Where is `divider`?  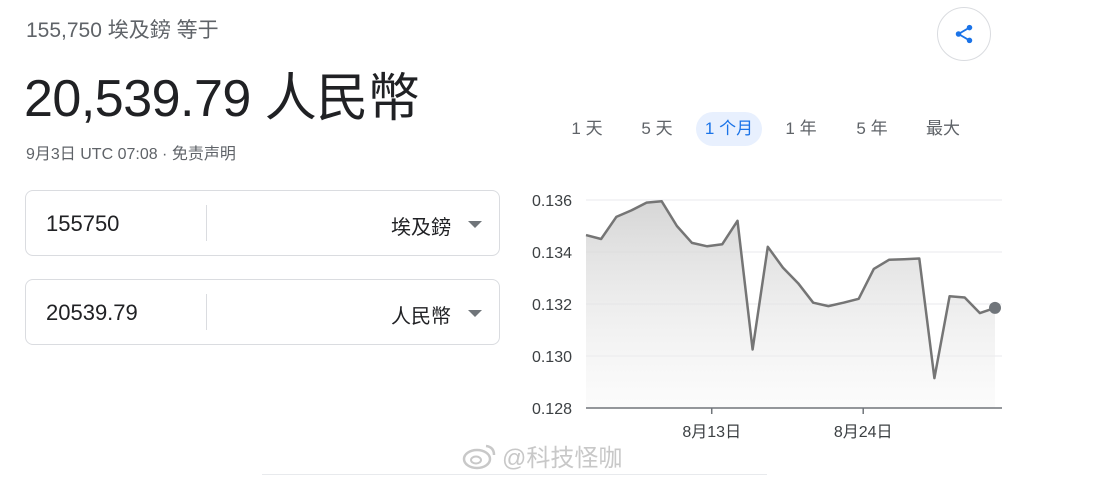
divider is located at coordinates (514, 474).